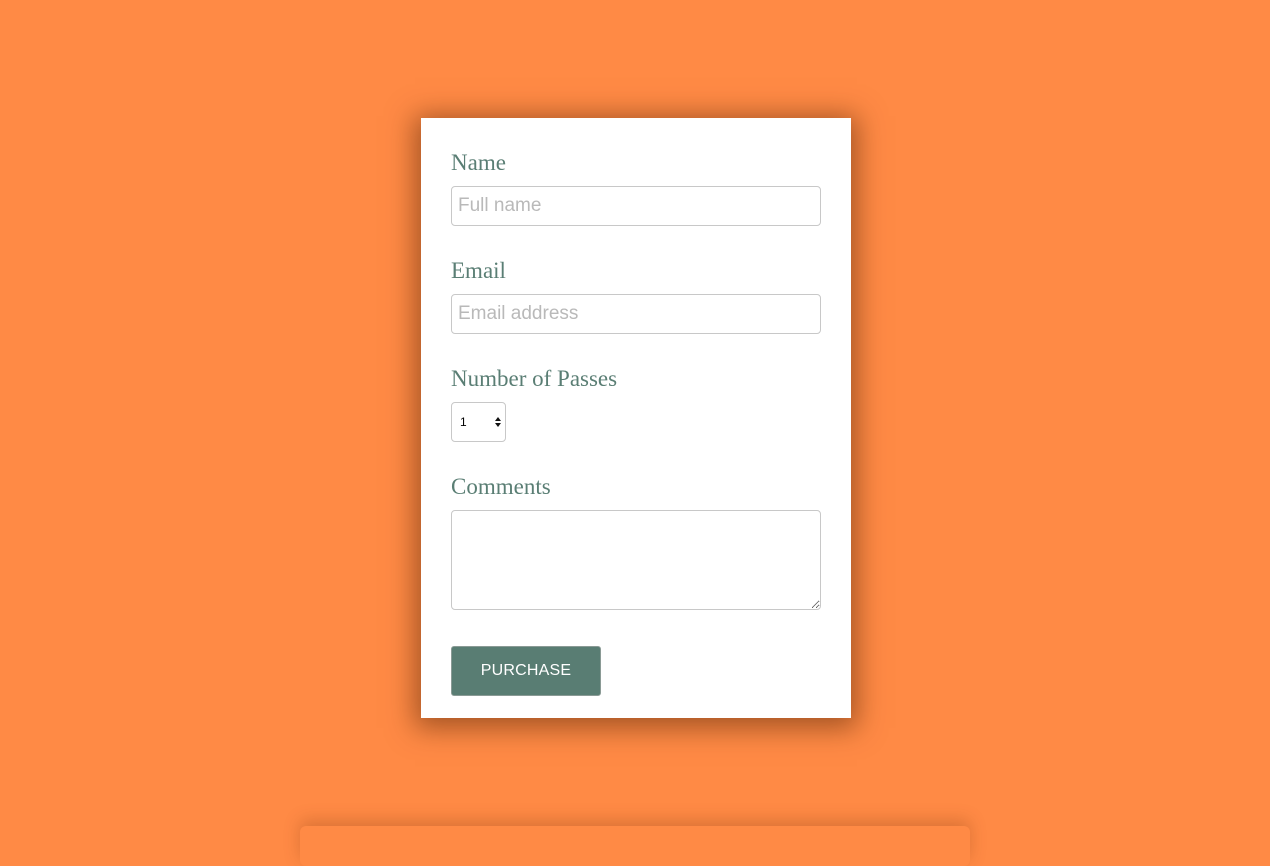 The height and width of the screenshot is (866, 1270). I want to click on background-shadow-strip, so click(635, 846).